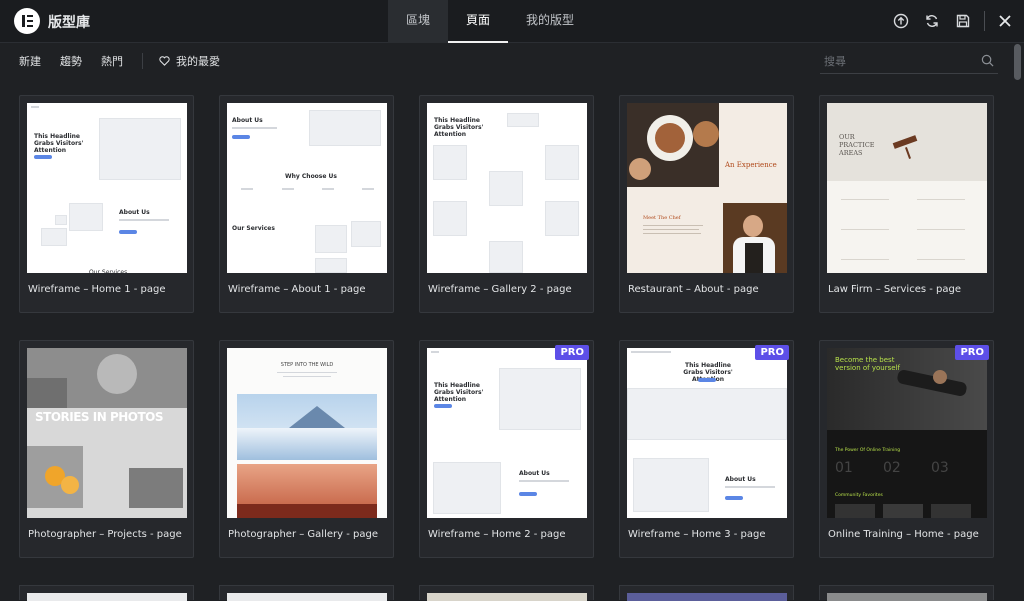  I want to click on filter-bar: 新建 趨勢 熱門 我的最愛, so click(505, 61).